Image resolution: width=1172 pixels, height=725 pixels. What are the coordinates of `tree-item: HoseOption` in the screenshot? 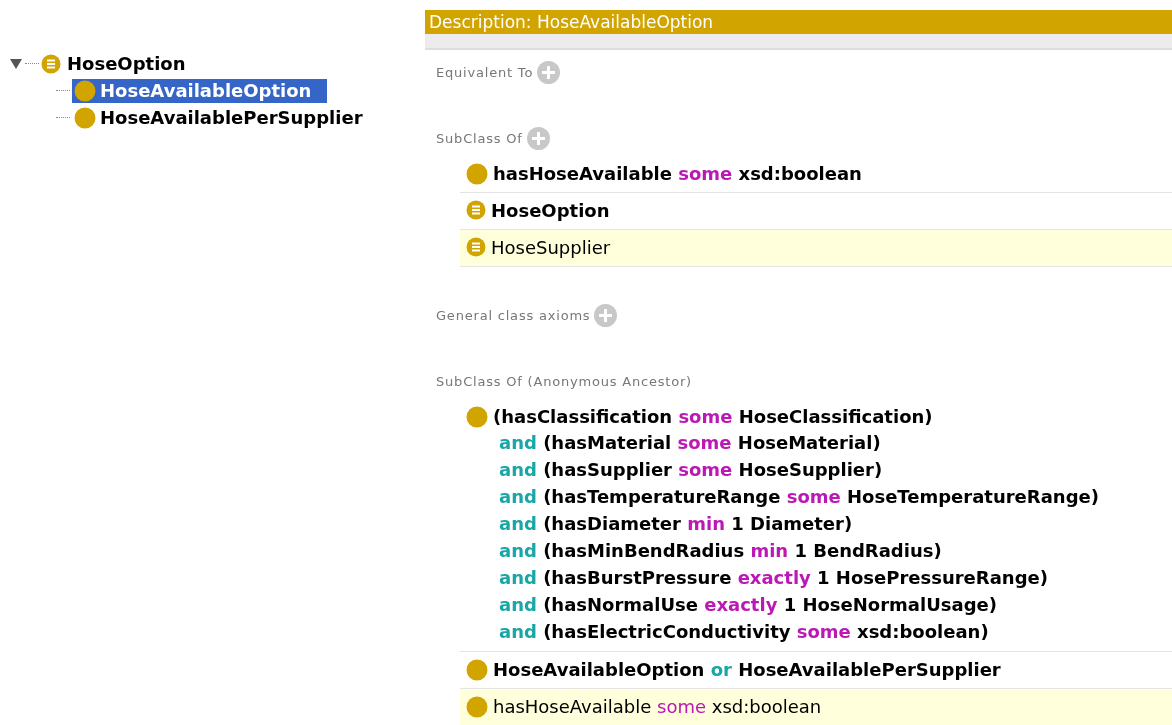 It's located at (126, 63).